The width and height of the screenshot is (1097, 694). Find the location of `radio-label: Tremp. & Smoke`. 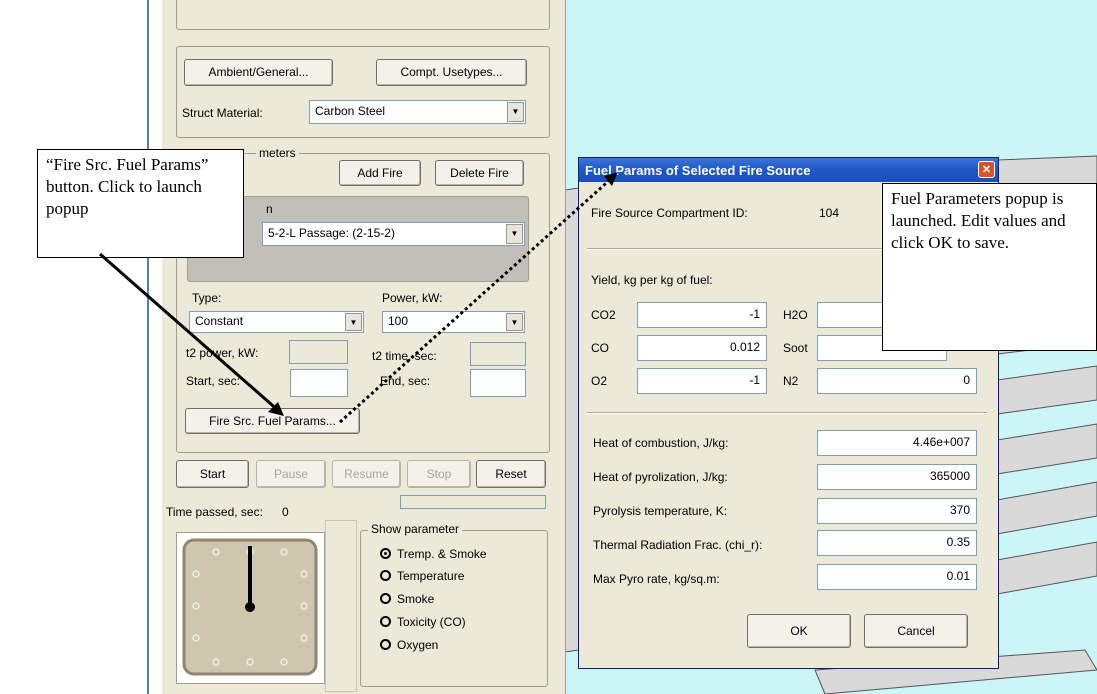

radio-label: Tremp. & Smoke is located at coordinates (442, 554).